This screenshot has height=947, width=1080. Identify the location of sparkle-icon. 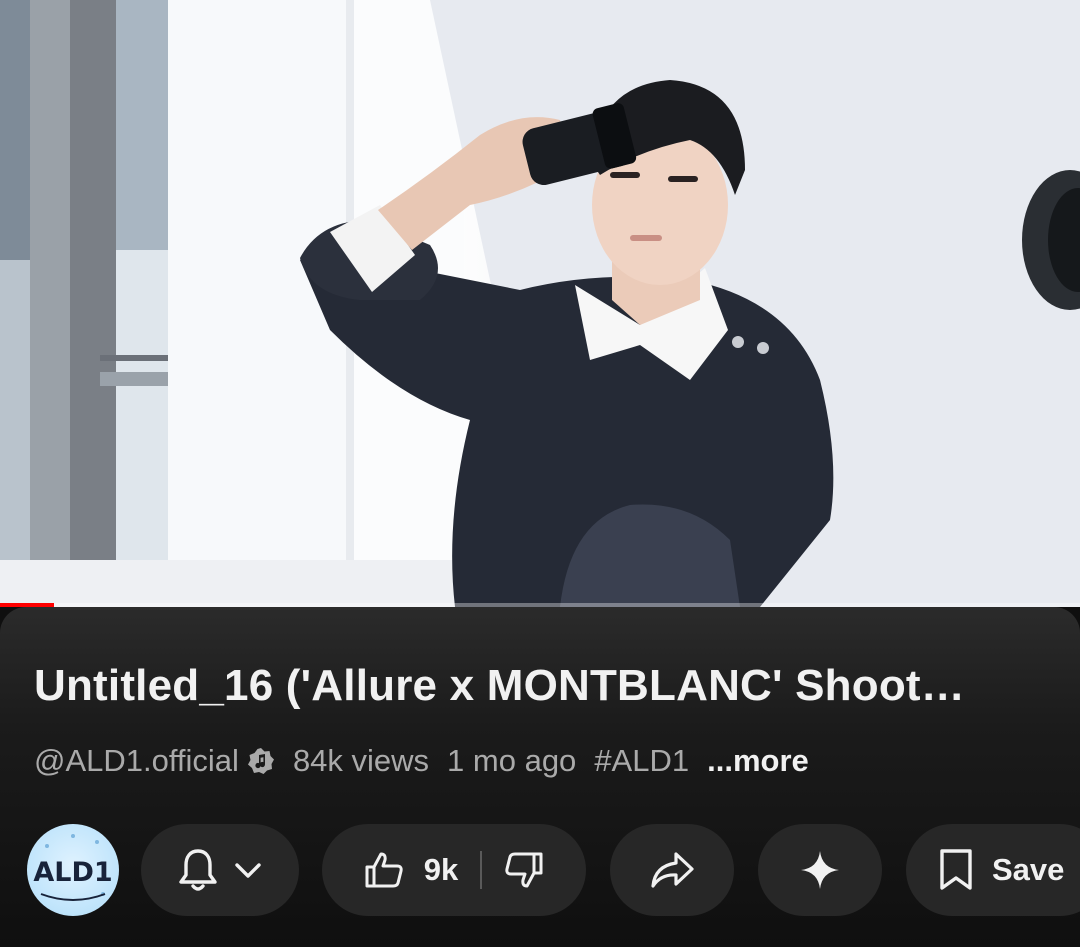
(820, 870).